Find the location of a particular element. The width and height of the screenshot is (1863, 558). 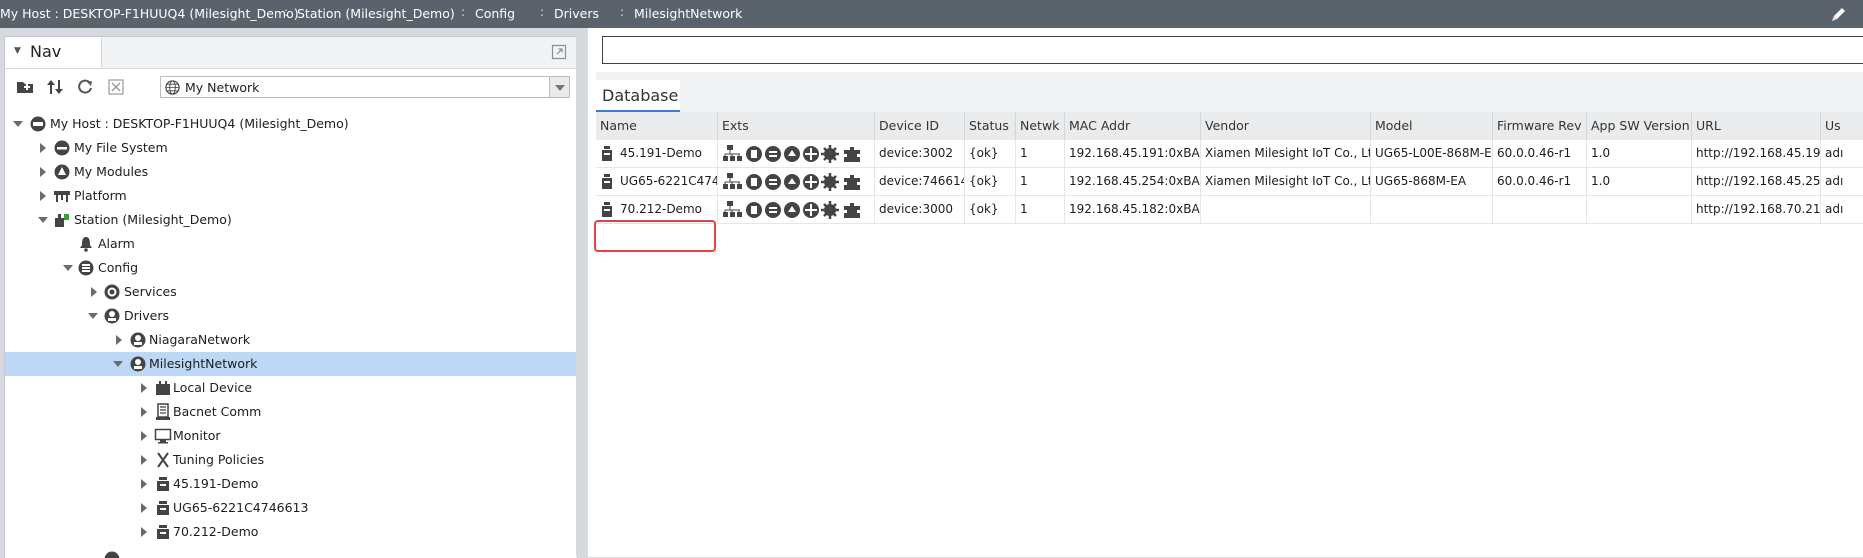

dropdown-caret-icon: ▼ is located at coordinates (17, 51).